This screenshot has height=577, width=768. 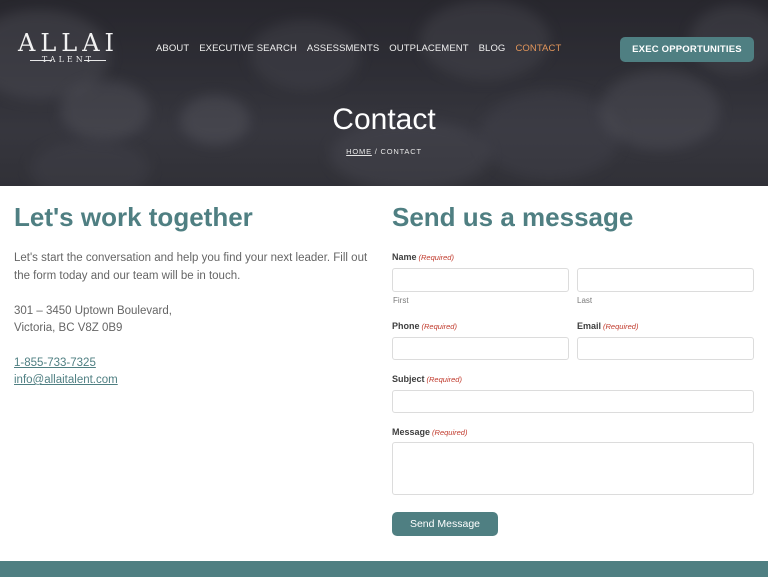 I want to click on email-input, so click(x=665, y=348).